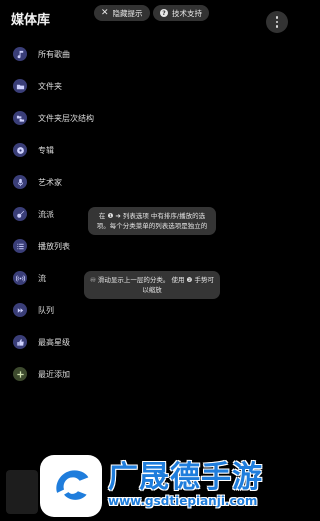 The width and height of the screenshot is (320, 521). Describe the element at coordinates (46, 214) in the screenshot. I see `menu-item-label: 流派` at that location.